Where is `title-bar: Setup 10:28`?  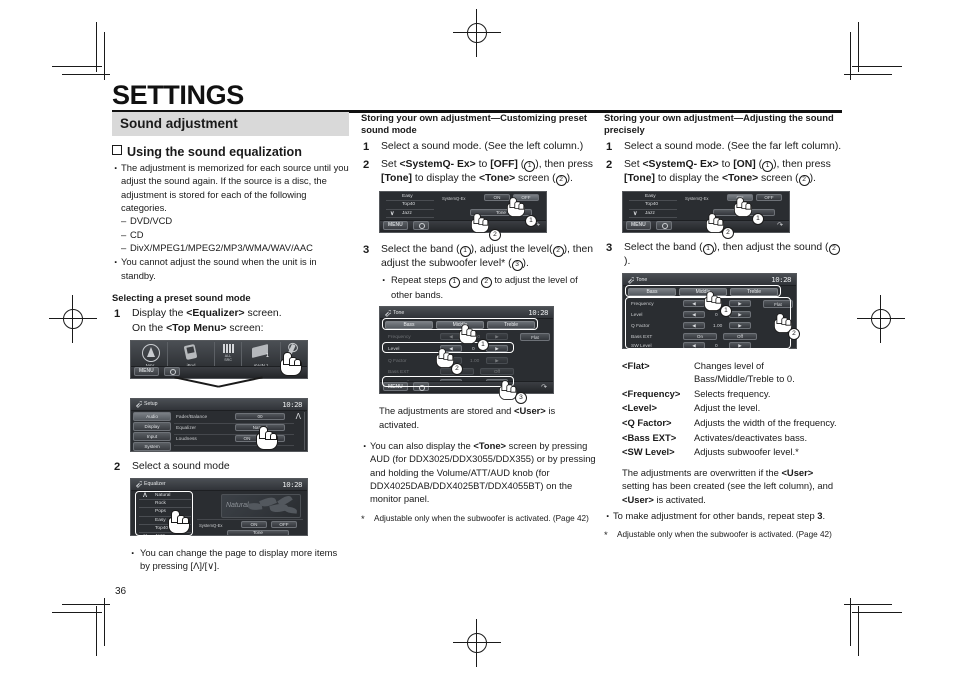
title-bar: Setup 10:28 is located at coordinates (219, 404).